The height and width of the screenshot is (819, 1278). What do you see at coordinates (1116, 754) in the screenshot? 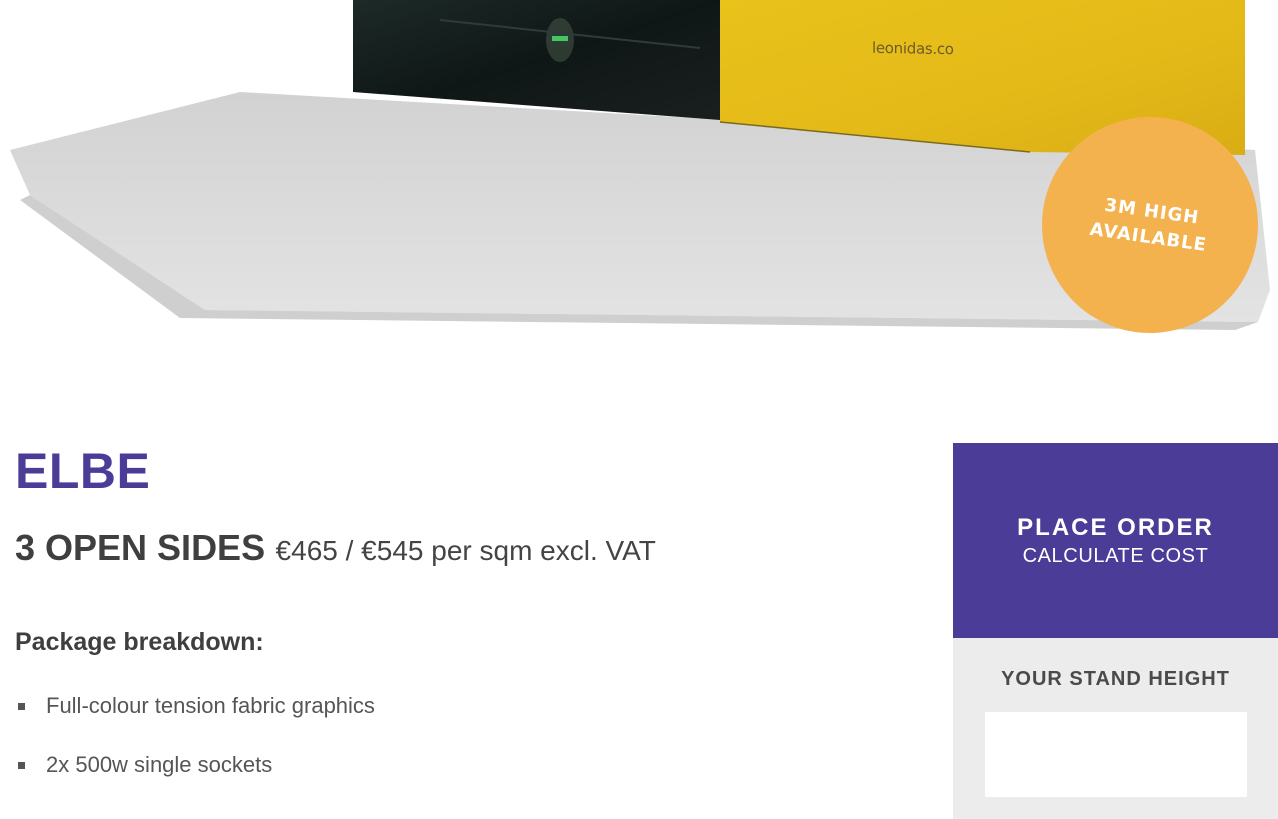
I see `stand-height-input` at bounding box center [1116, 754].